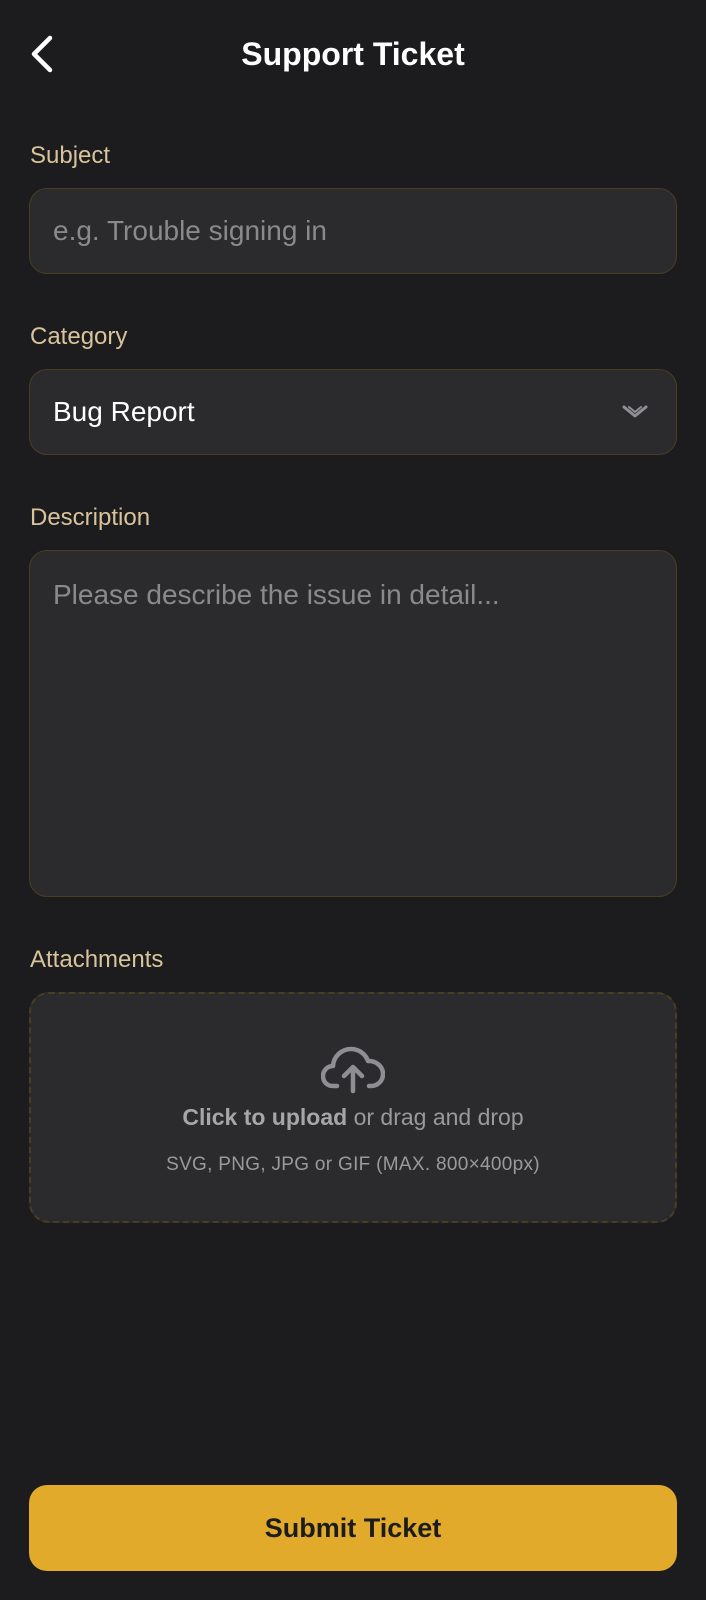  I want to click on upload-hint: SVG, PNG, JPG or GIF (MAX. 800×400px), so click(353, 1164).